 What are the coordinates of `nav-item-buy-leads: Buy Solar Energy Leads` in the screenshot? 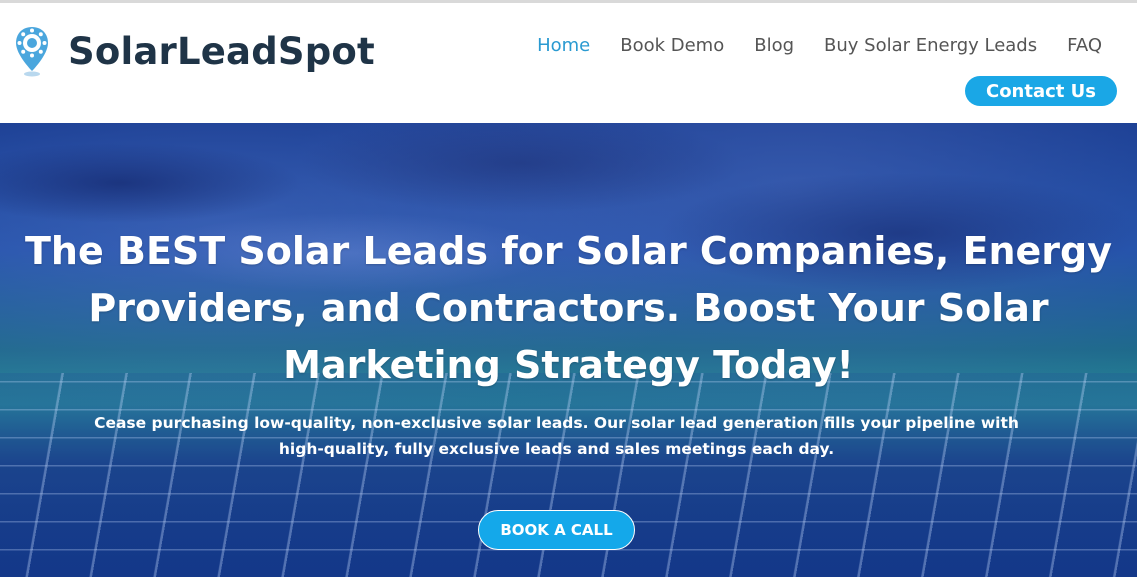 It's located at (930, 45).